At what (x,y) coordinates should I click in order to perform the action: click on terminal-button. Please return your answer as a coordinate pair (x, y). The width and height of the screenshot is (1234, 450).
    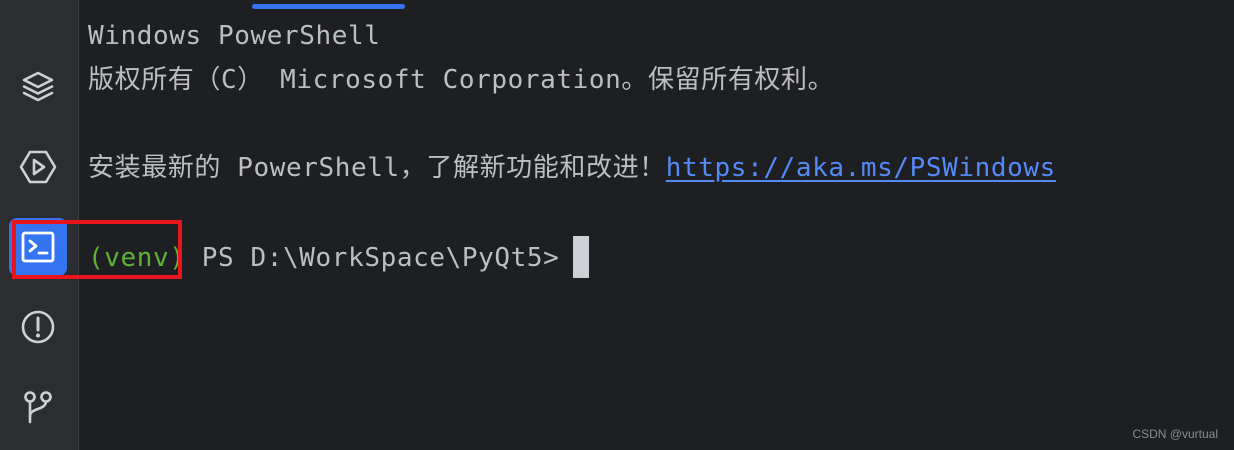
    Looking at the image, I should click on (38, 247).